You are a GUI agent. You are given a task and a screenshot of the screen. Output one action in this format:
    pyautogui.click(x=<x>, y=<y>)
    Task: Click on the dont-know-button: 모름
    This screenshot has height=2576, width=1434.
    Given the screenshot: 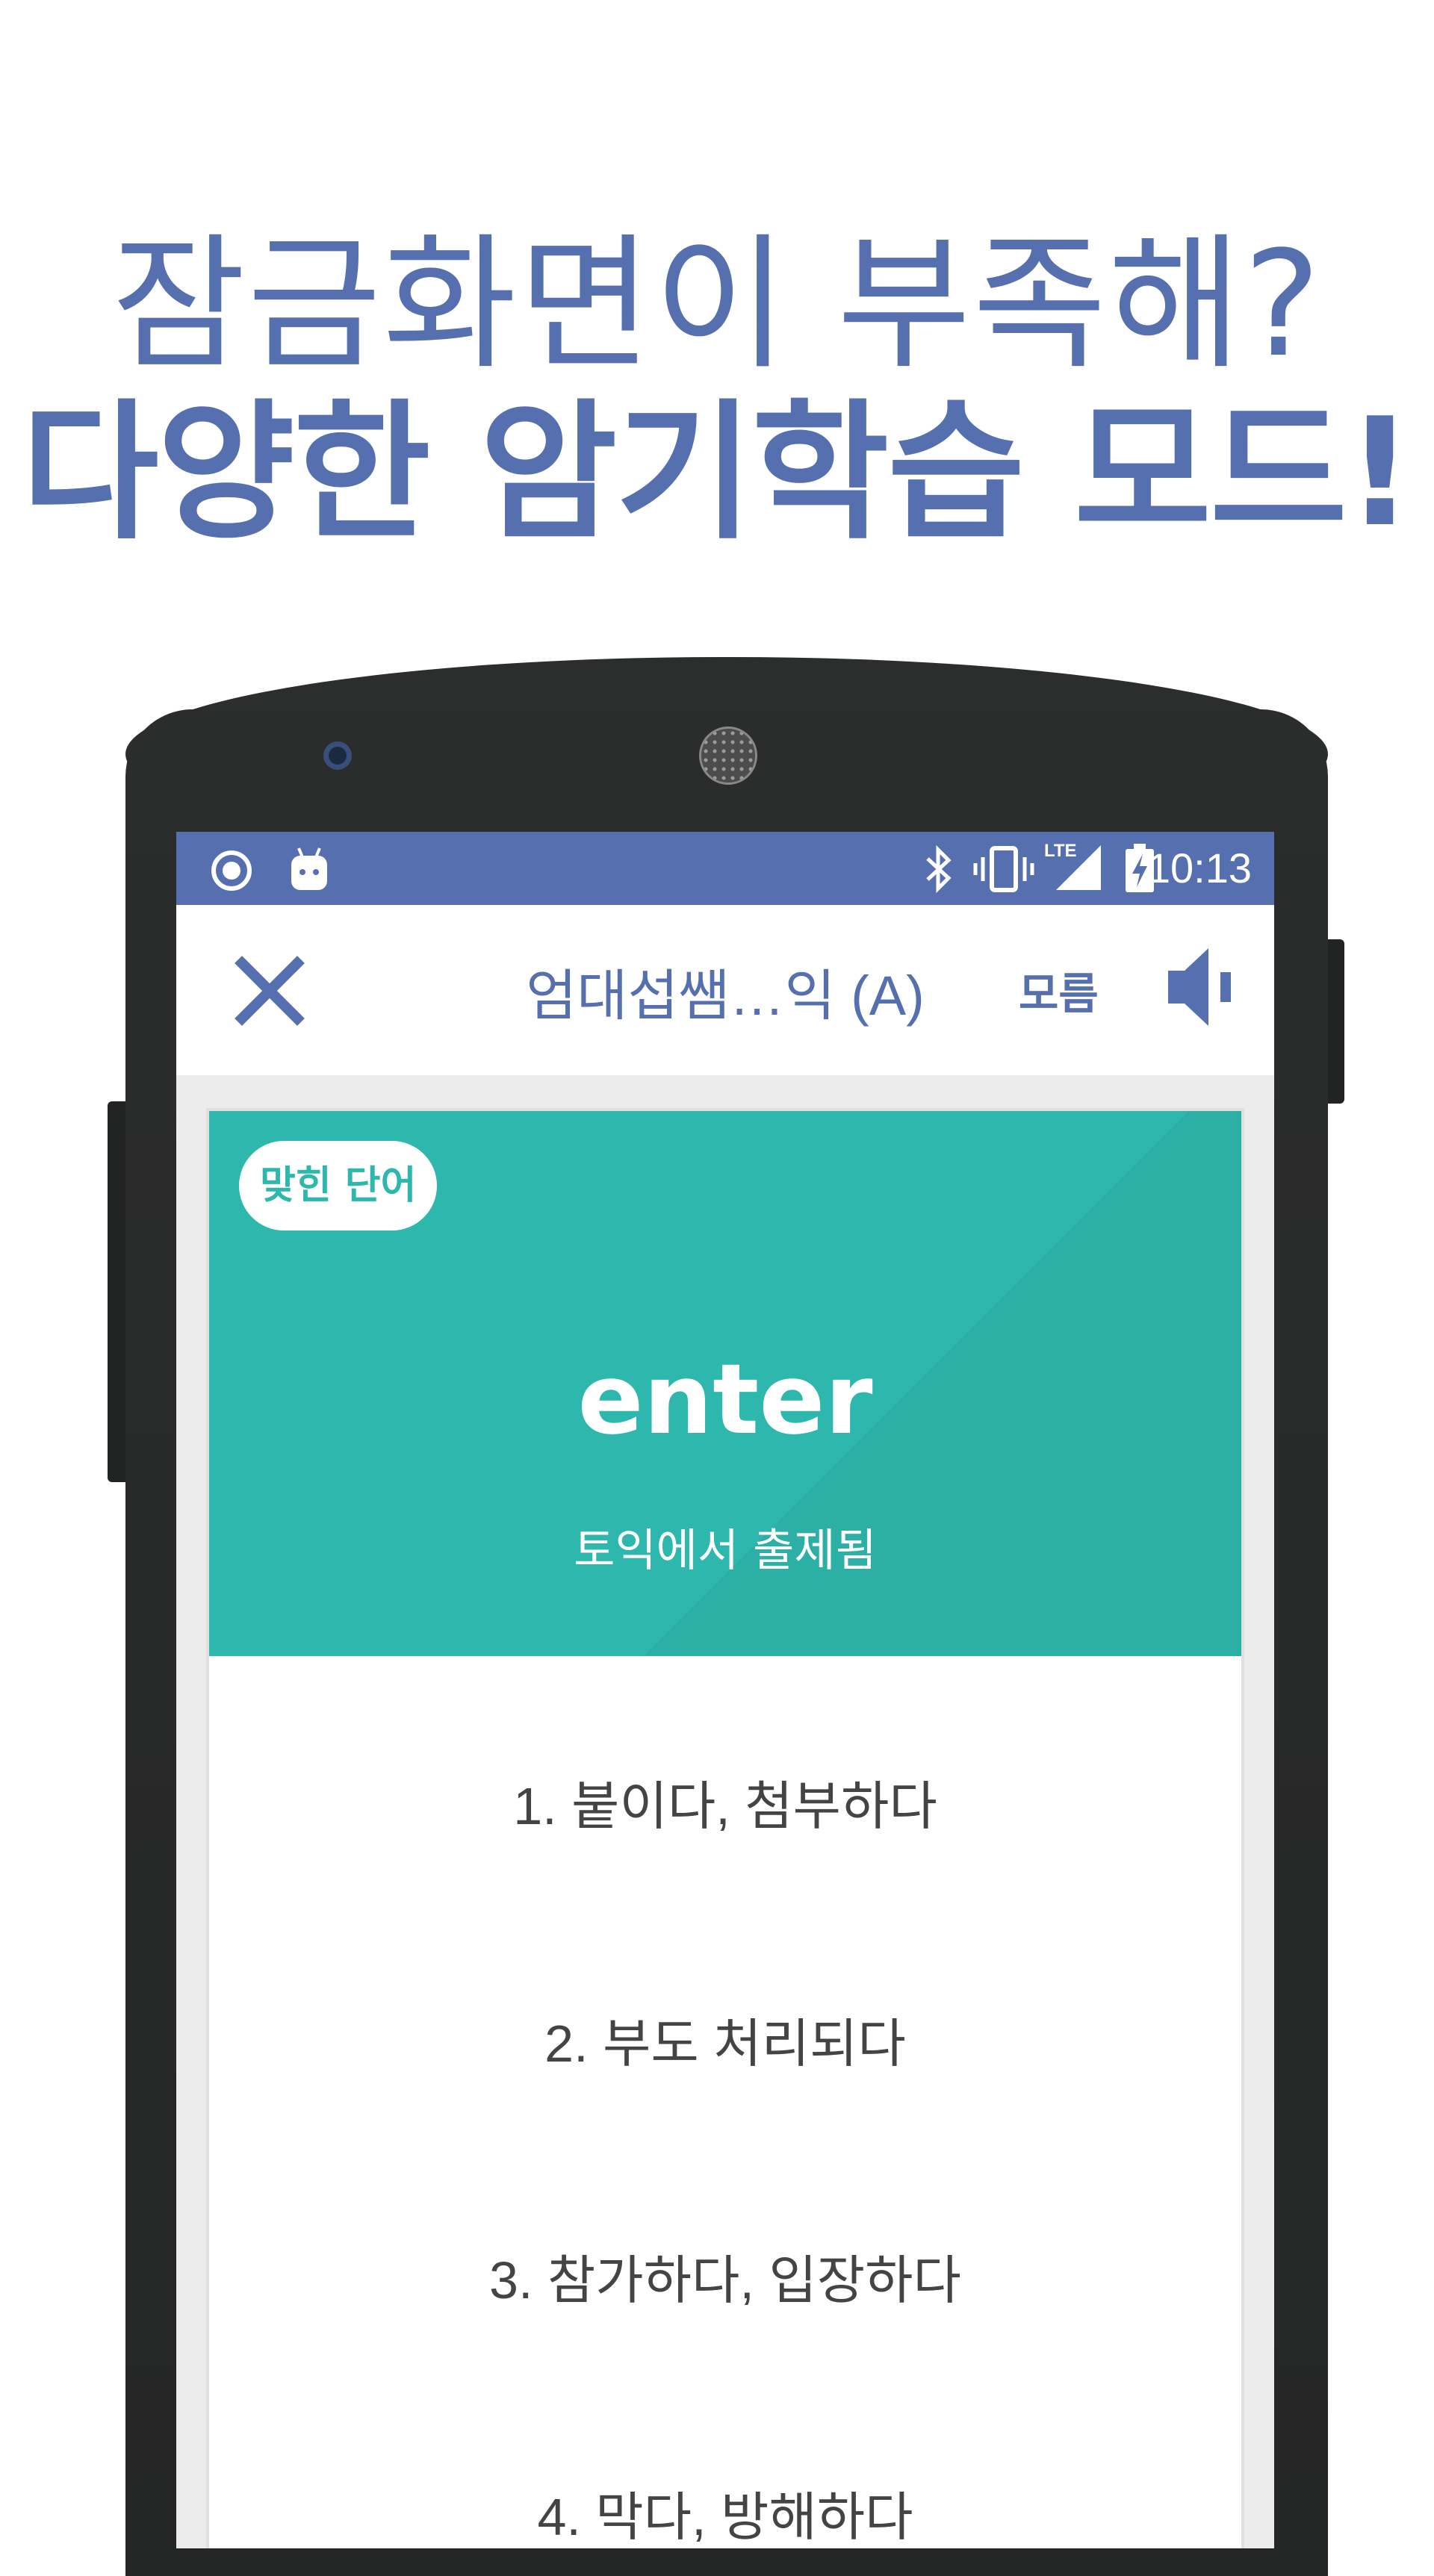 What is the action you would take?
    pyautogui.click(x=1059, y=990)
    